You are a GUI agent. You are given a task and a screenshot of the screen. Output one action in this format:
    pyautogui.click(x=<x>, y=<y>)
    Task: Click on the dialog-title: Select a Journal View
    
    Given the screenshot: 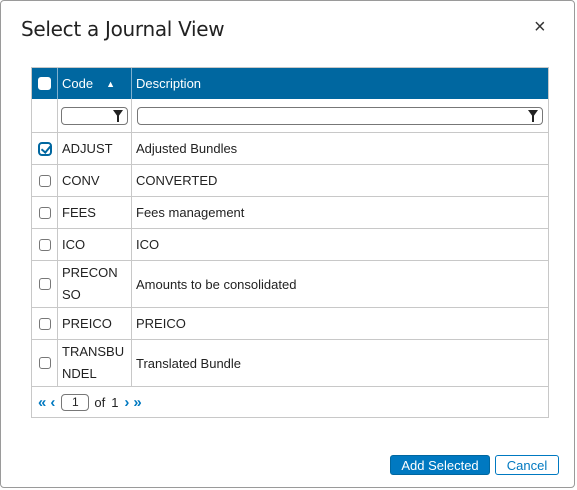 What is the action you would take?
    pyautogui.click(x=123, y=29)
    